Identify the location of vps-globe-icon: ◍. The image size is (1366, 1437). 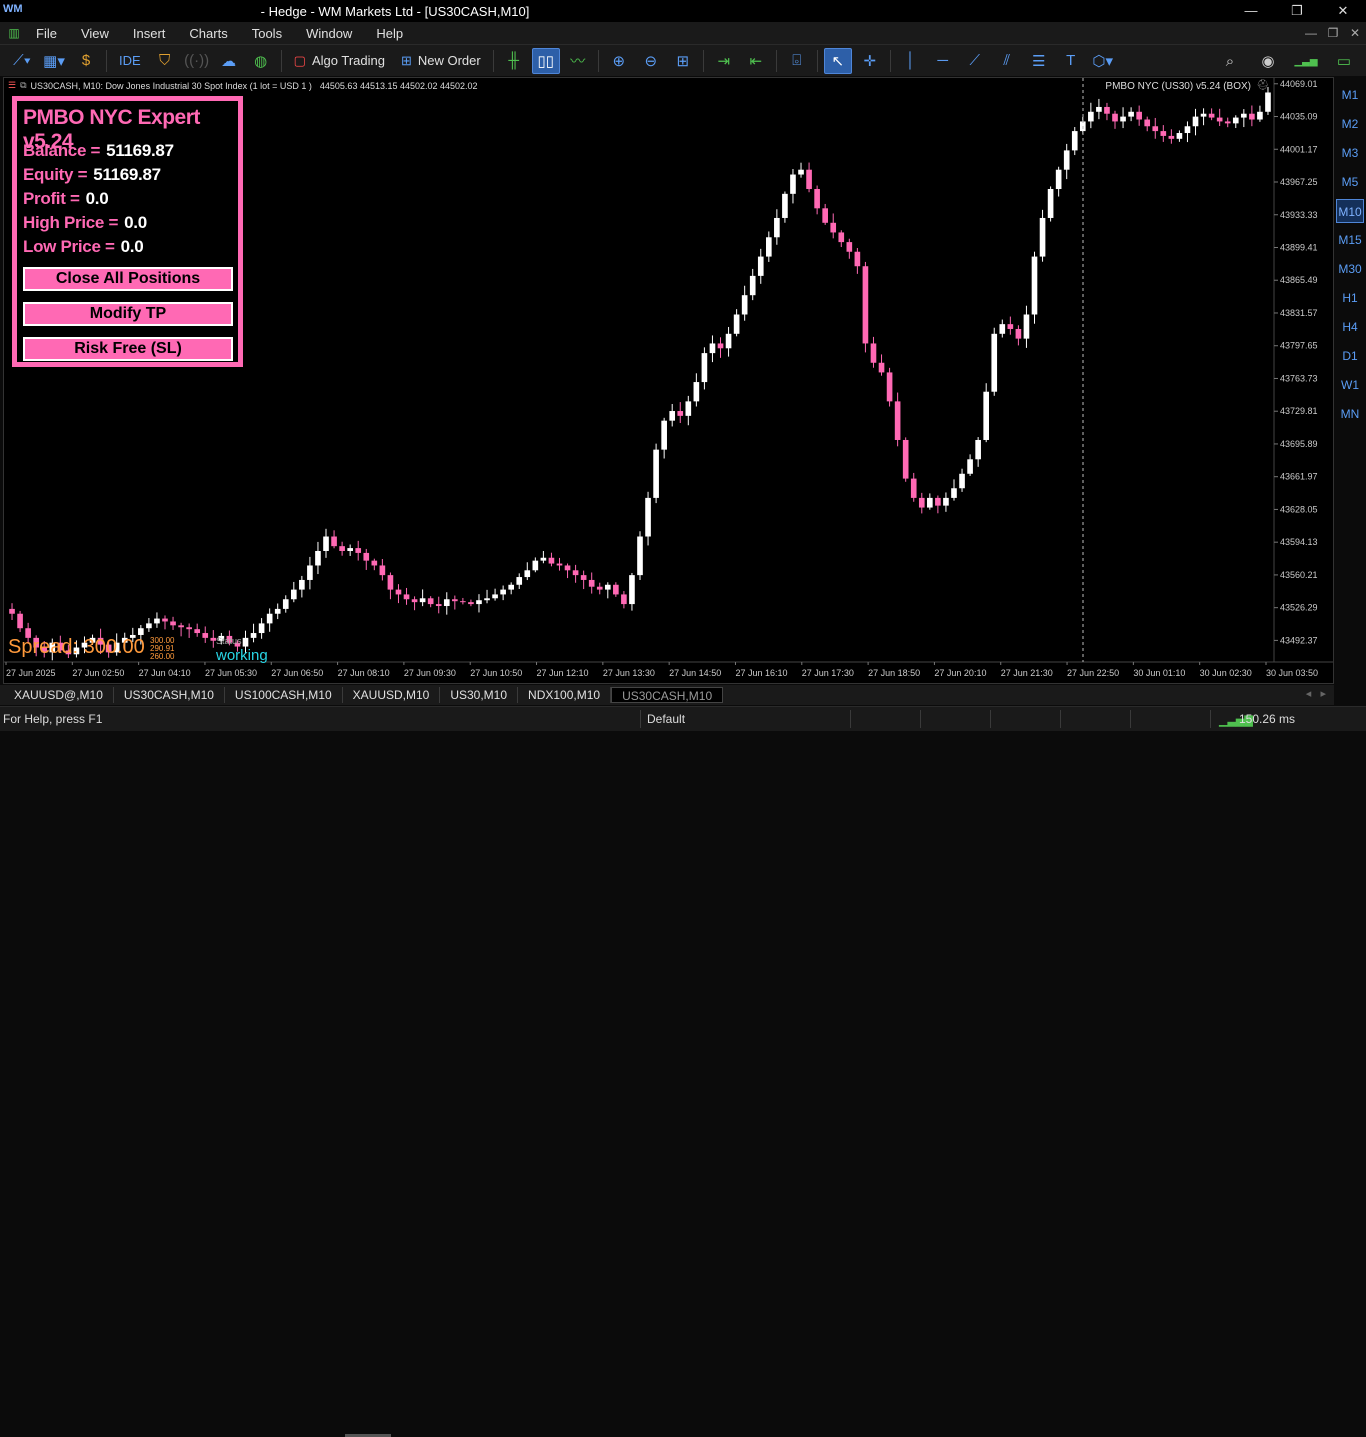
(261, 61).